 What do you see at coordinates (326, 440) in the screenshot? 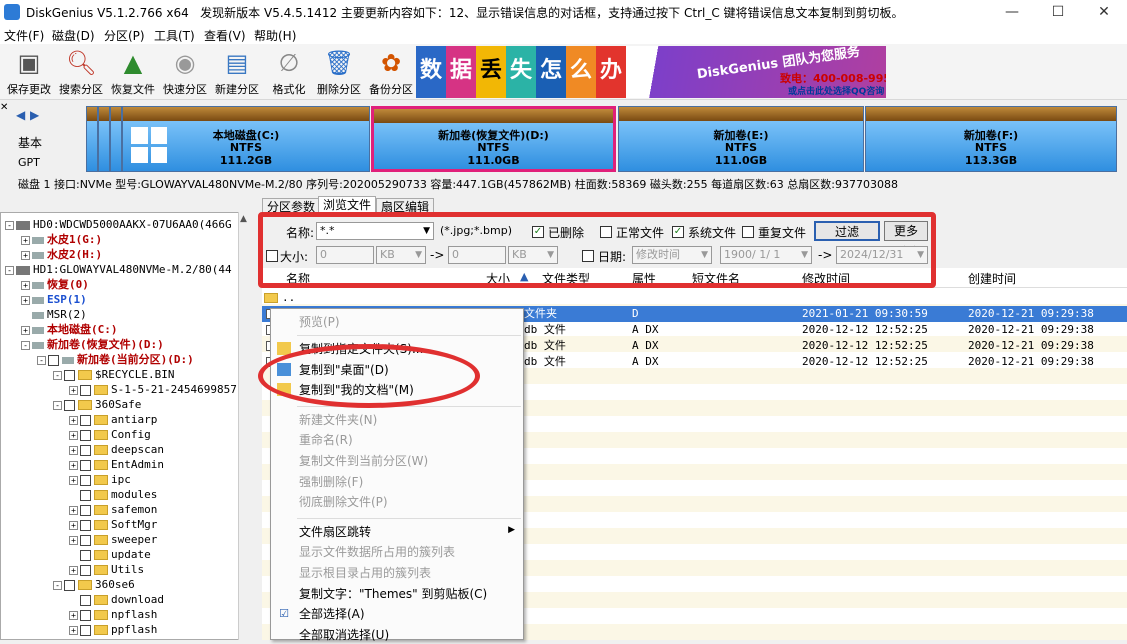
I see `context-menu-item: 重命名(R)` at bounding box center [326, 440].